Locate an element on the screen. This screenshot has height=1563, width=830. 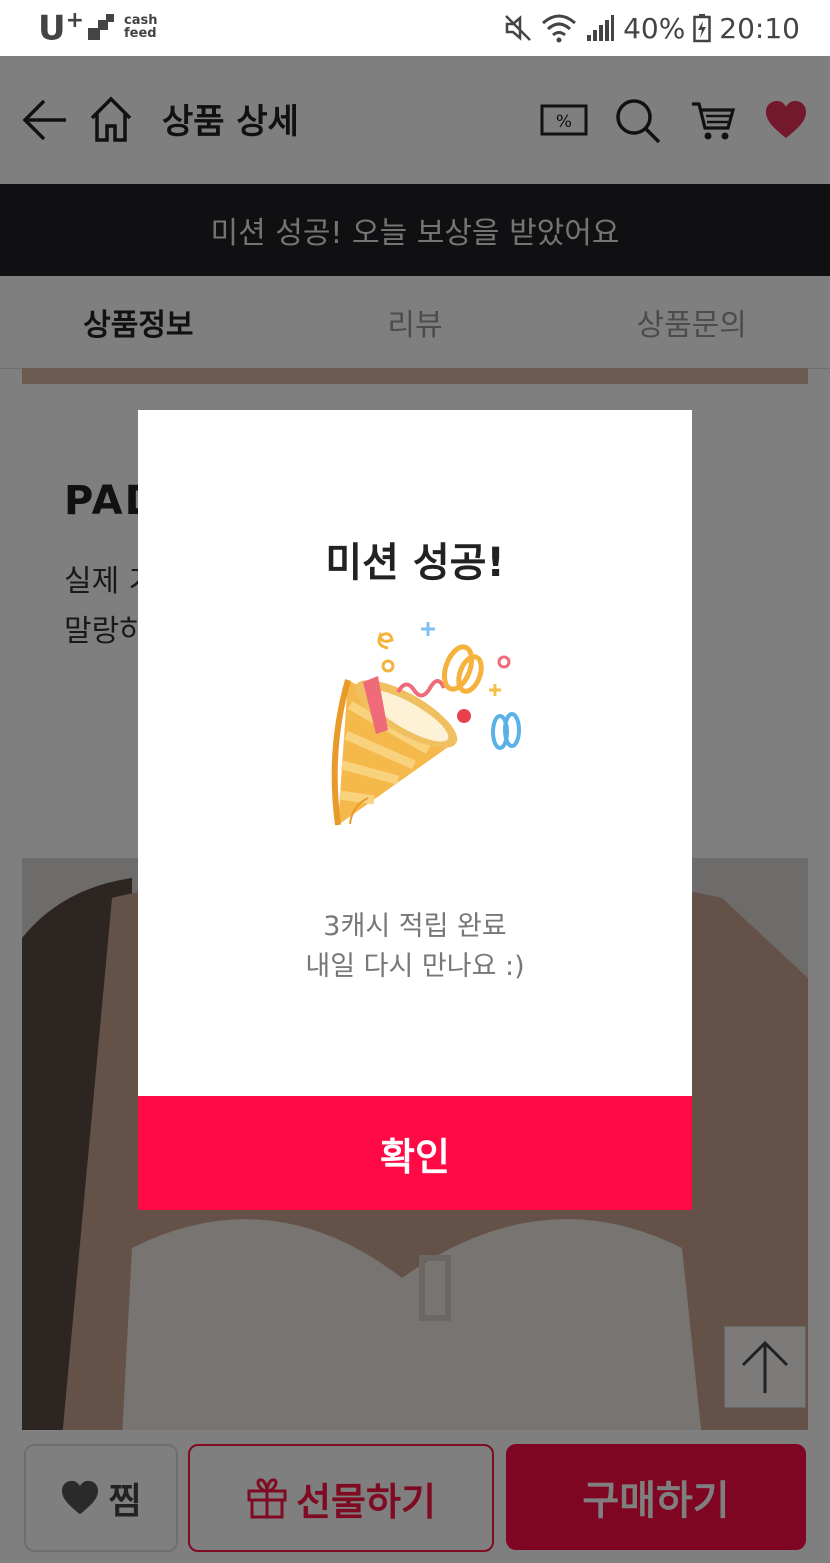
cashfeed-logo-icon is located at coordinates (101, 27).